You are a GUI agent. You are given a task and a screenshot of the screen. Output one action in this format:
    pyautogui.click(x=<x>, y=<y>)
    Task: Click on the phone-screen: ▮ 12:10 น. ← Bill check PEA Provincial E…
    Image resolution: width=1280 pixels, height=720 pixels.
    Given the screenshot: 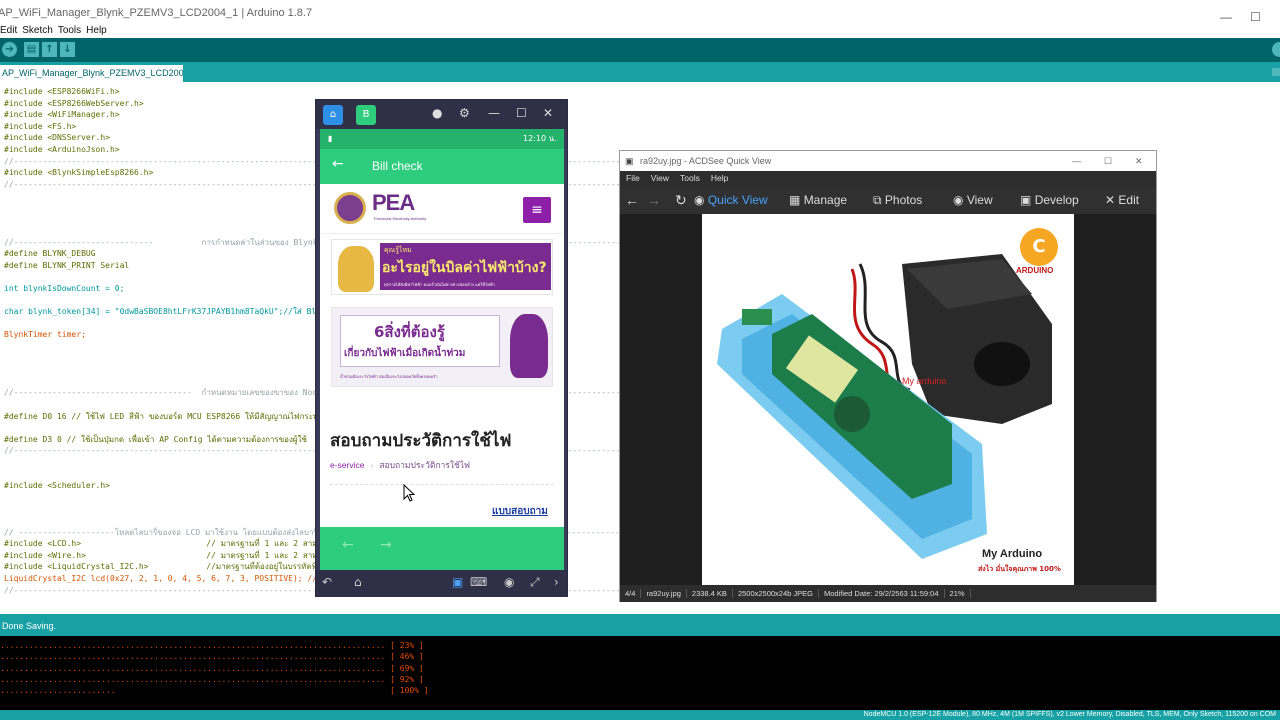 What is the action you would take?
    pyautogui.click(x=442, y=349)
    